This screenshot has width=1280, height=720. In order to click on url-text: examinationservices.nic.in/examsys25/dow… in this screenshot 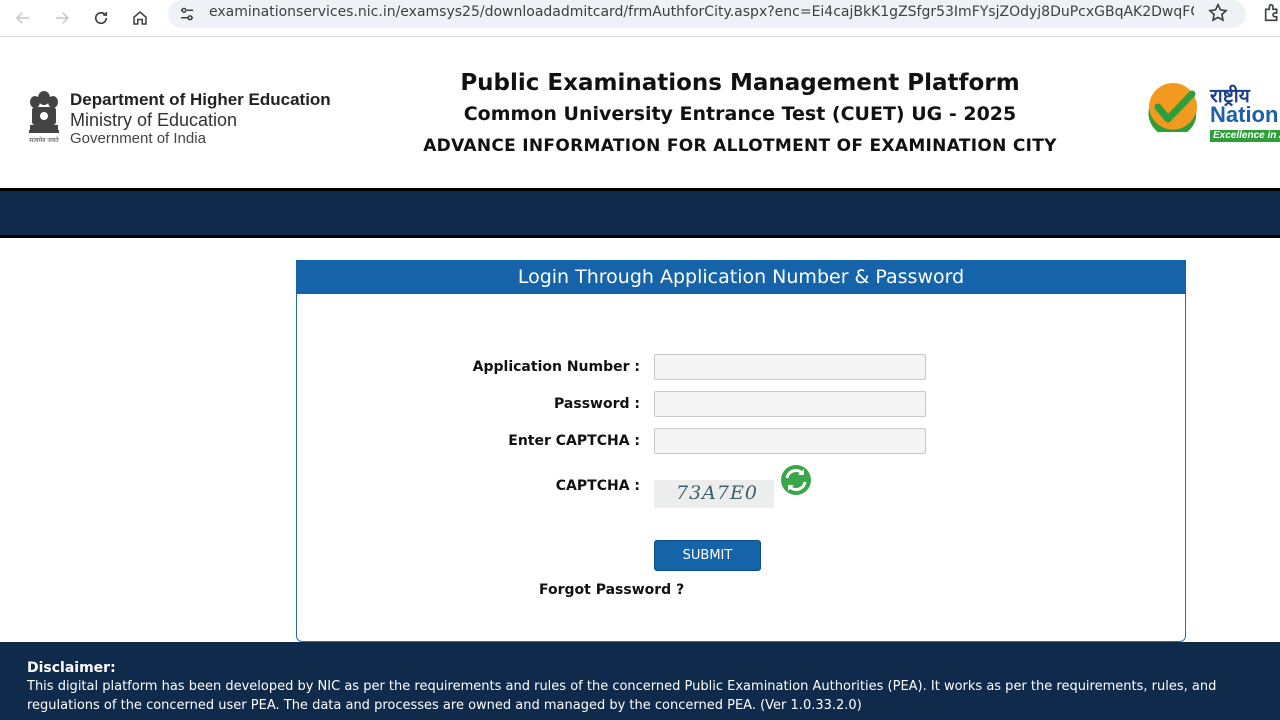, I will do `click(701, 12)`.